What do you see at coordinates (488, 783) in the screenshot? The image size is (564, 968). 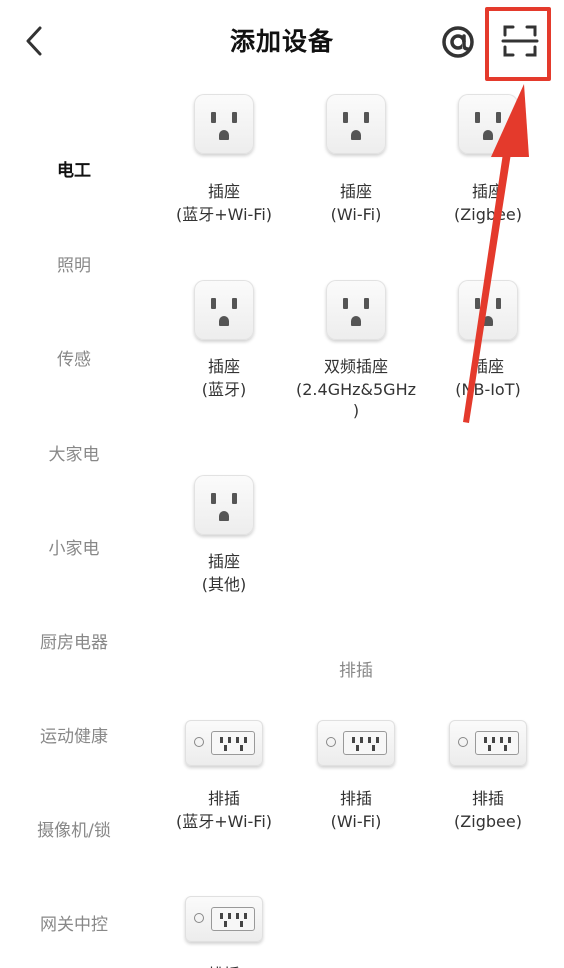 I see `power-strip-tile: 排插 (Zigbee)` at bounding box center [488, 783].